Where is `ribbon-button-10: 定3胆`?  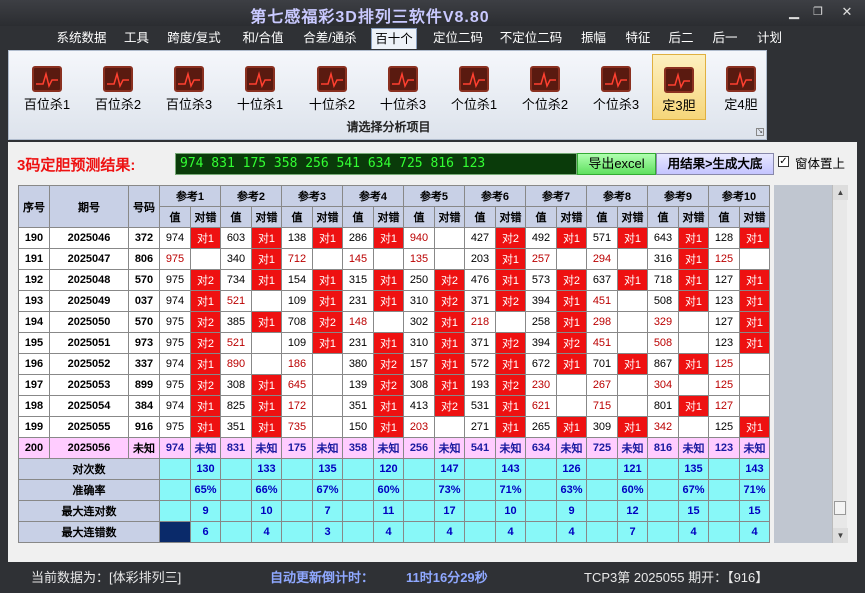
ribbon-button-10: 定3胆 is located at coordinates (679, 87).